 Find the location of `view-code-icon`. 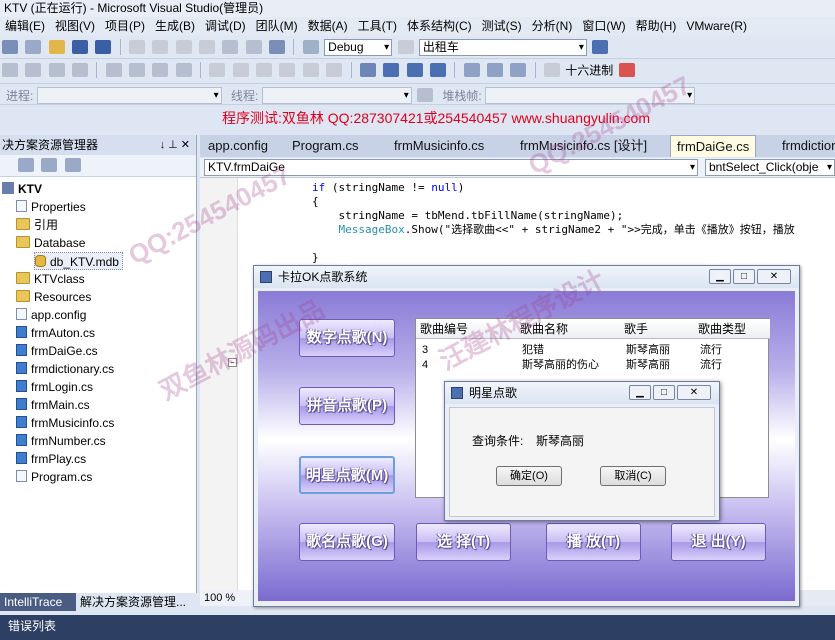

view-code-icon is located at coordinates (72, 165).